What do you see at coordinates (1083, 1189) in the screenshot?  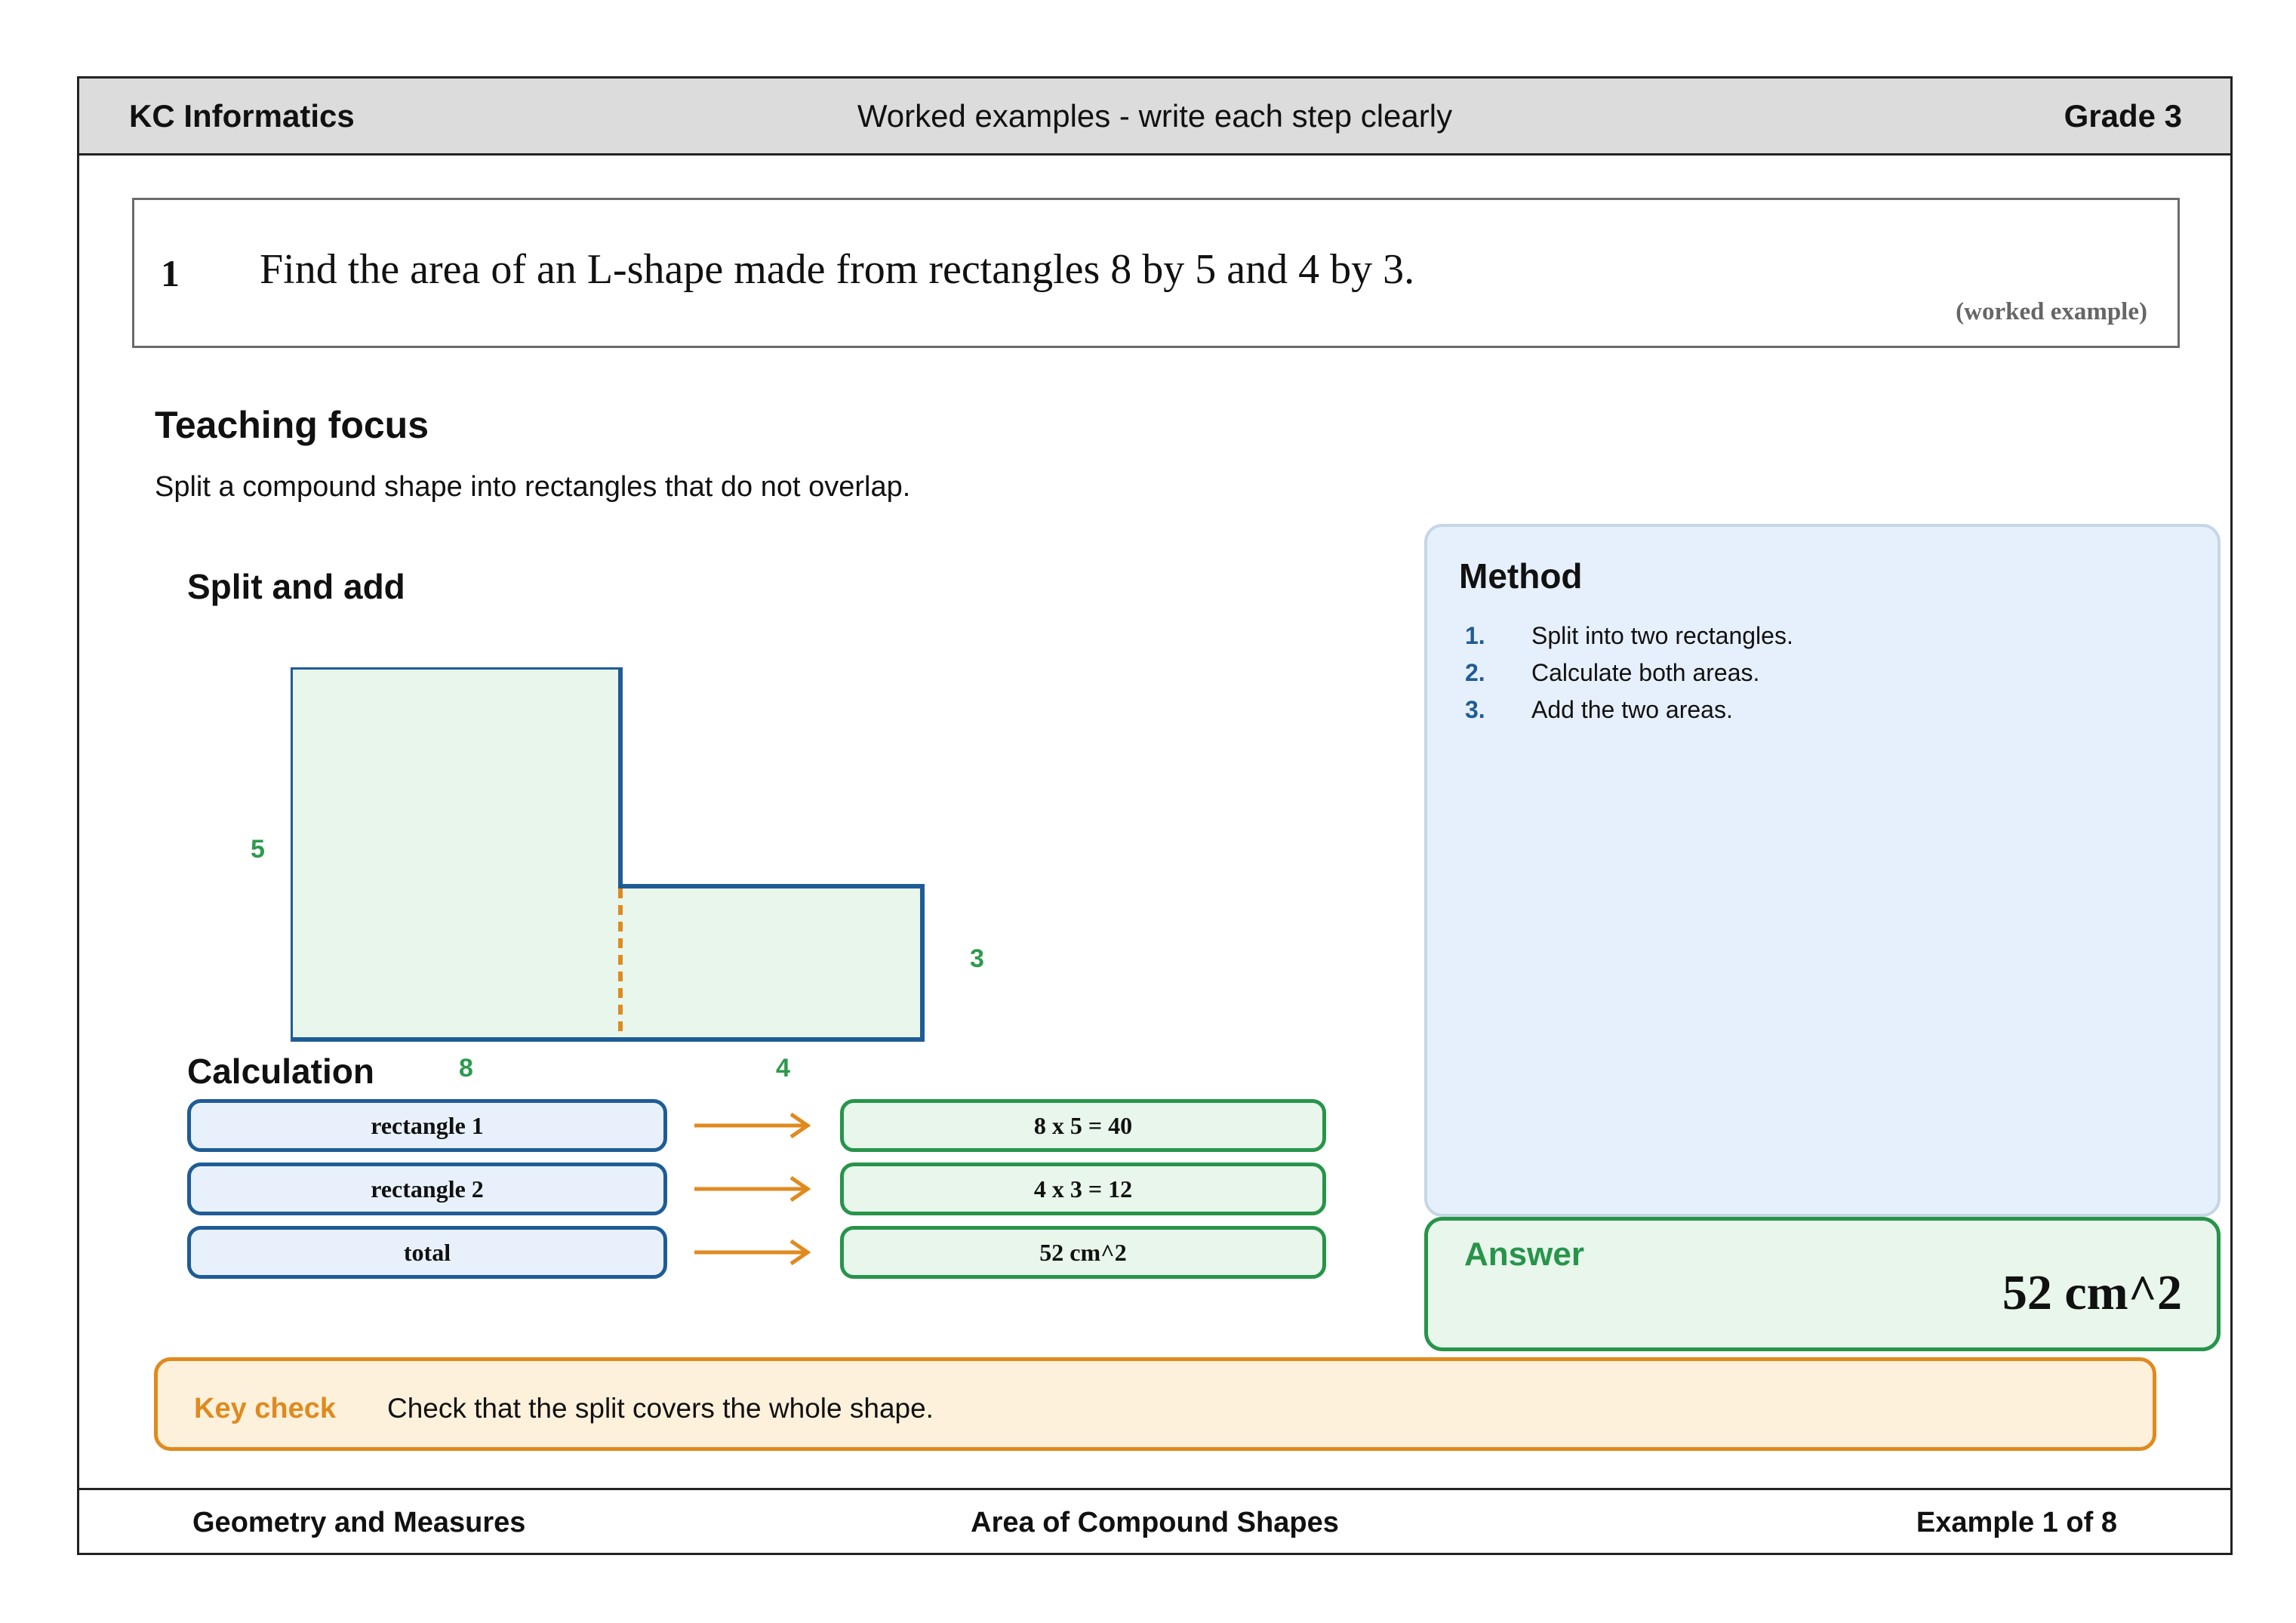 I see `calc-result-rectangle-2: 4 x 3 = 12` at bounding box center [1083, 1189].